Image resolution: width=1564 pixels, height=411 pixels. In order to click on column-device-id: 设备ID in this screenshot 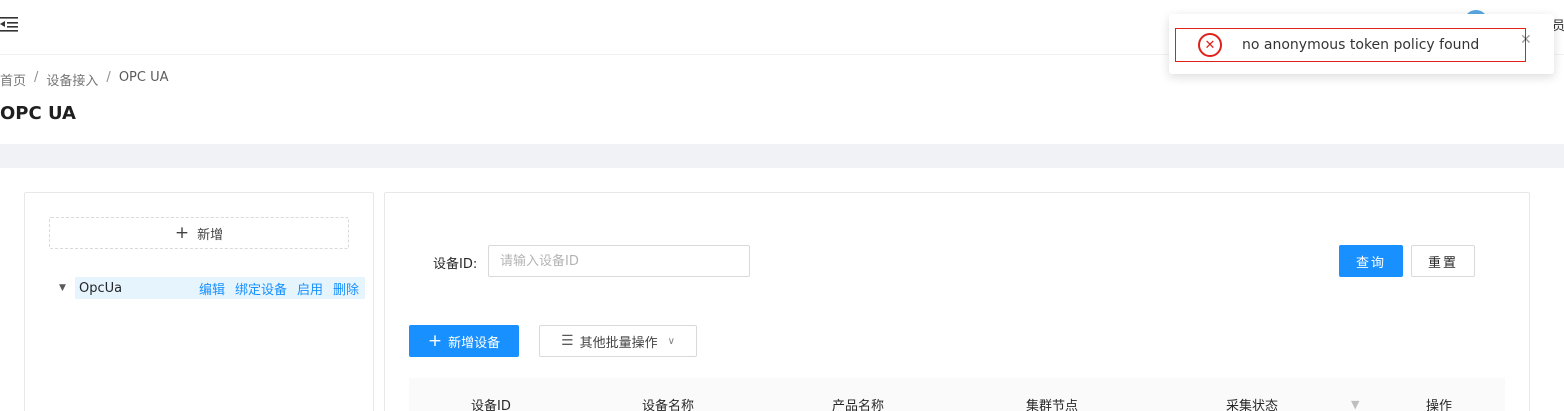, I will do `click(491, 405)`.